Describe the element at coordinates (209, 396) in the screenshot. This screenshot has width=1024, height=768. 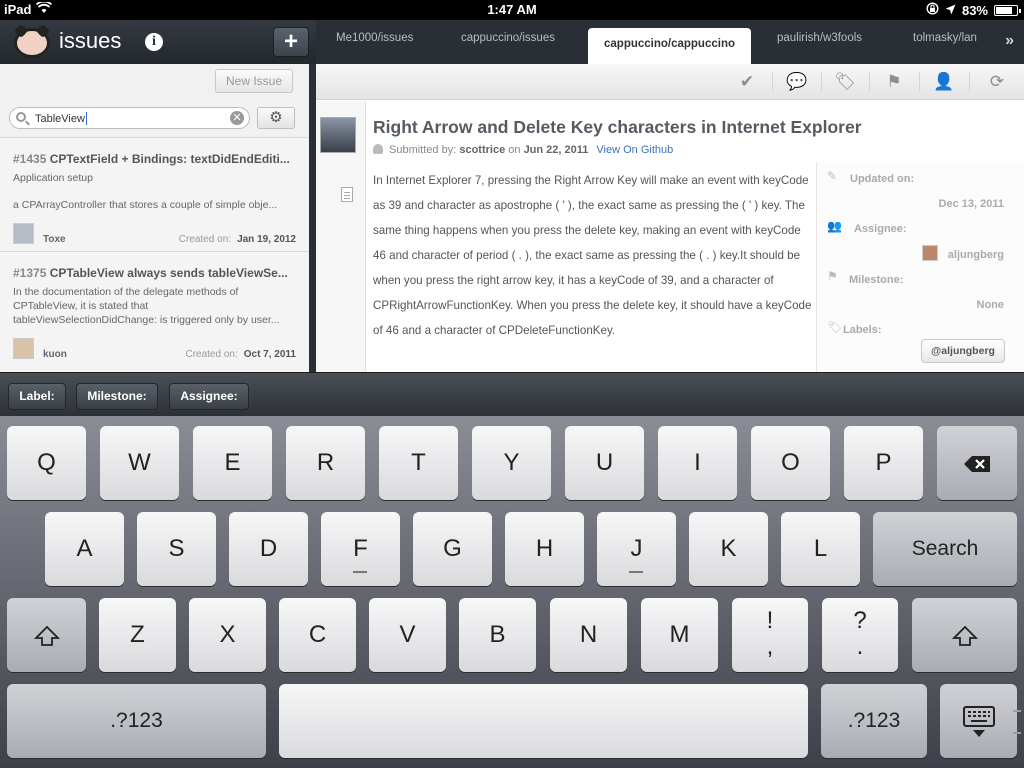
I see `assignee-filter-button: Assignee:` at that location.